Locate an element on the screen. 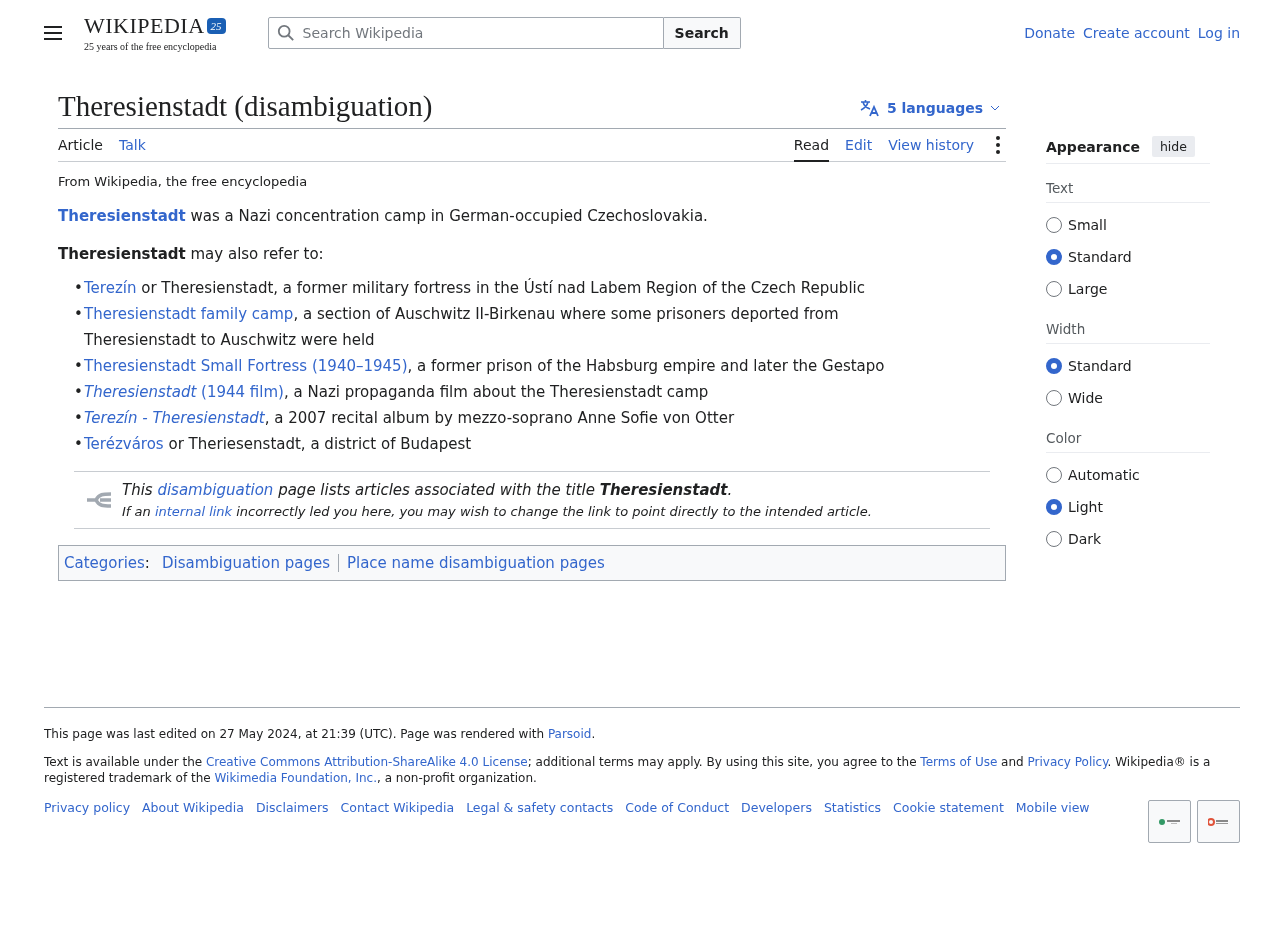  list-item: Theresienstadt family camp, a section of Auschwitz II-Birkenau where some prisoners deported from Theresienstadt to Auschwitz were held is located at coordinates (462, 327).